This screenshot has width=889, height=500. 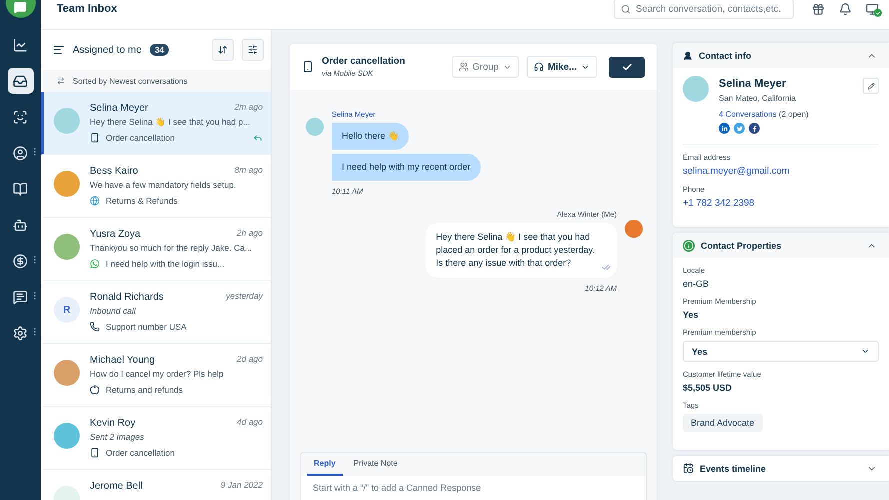 I want to click on panel-header: Contact Properties, so click(x=781, y=245).